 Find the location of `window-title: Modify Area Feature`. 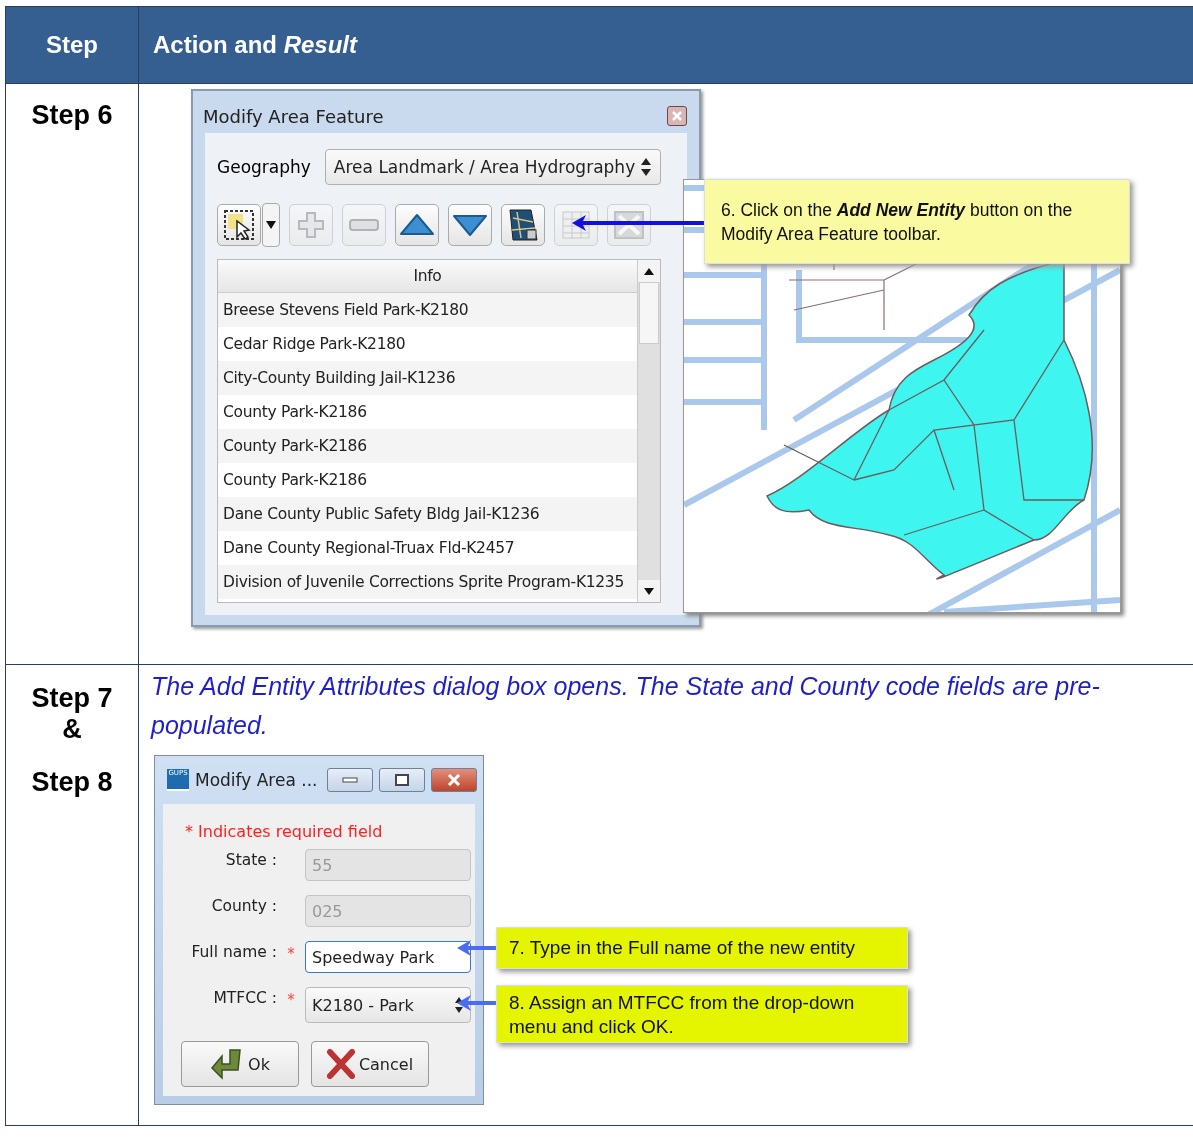

window-title: Modify Area Feature is located at coordinates (293, 116).